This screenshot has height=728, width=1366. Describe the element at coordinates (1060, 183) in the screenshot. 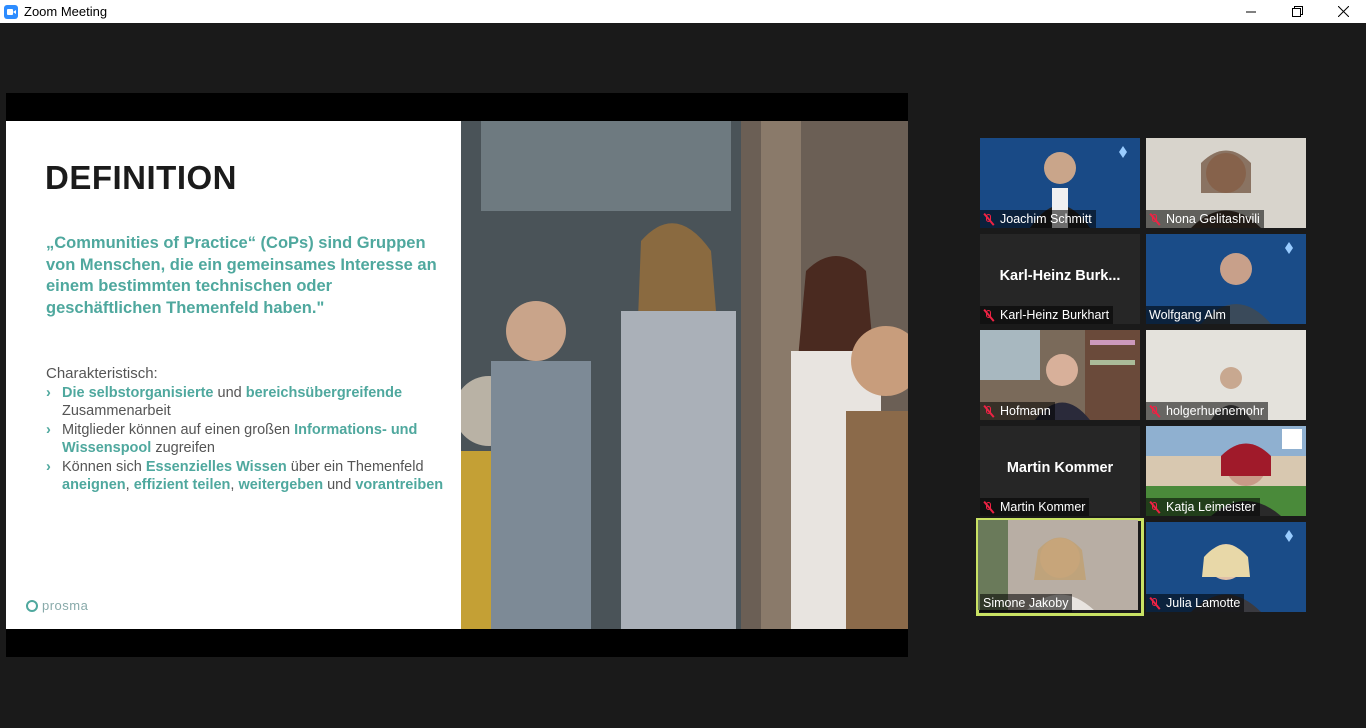

I see `participant-tile: Joachim Schmitt` at that location.